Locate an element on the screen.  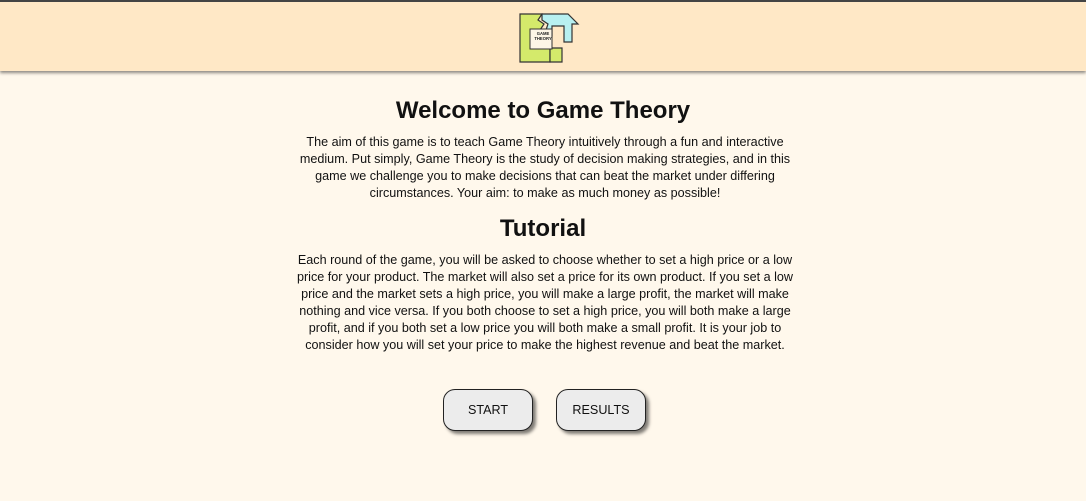
page-title: Welcome to Game Theory is located at coordinates (543, 110).